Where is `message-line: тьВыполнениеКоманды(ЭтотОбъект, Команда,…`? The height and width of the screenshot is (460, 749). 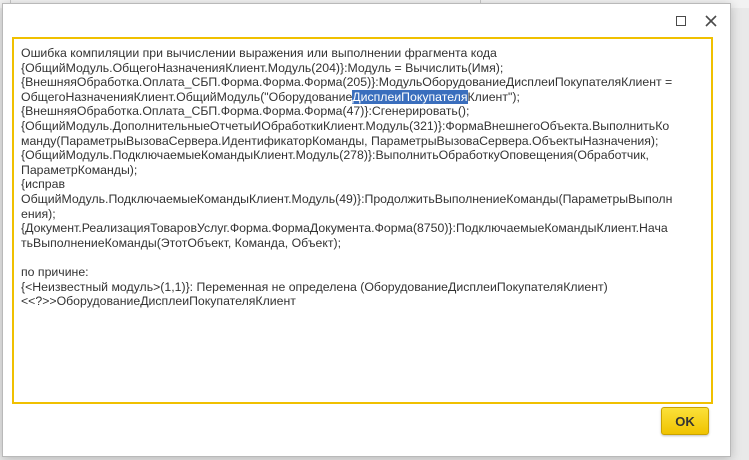
message-line: тьВыполнениеКоманды(ЭтотОбъект, Команда,… is located at coordinates (181, 242).